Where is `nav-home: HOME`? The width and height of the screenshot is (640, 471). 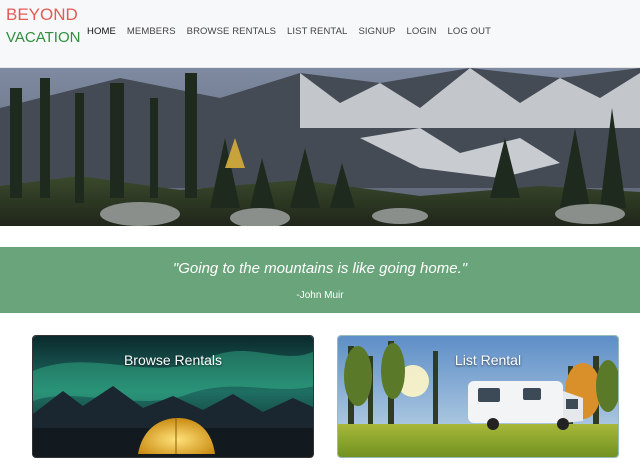 nav-home: HOME is located at coordinates (101, 31).